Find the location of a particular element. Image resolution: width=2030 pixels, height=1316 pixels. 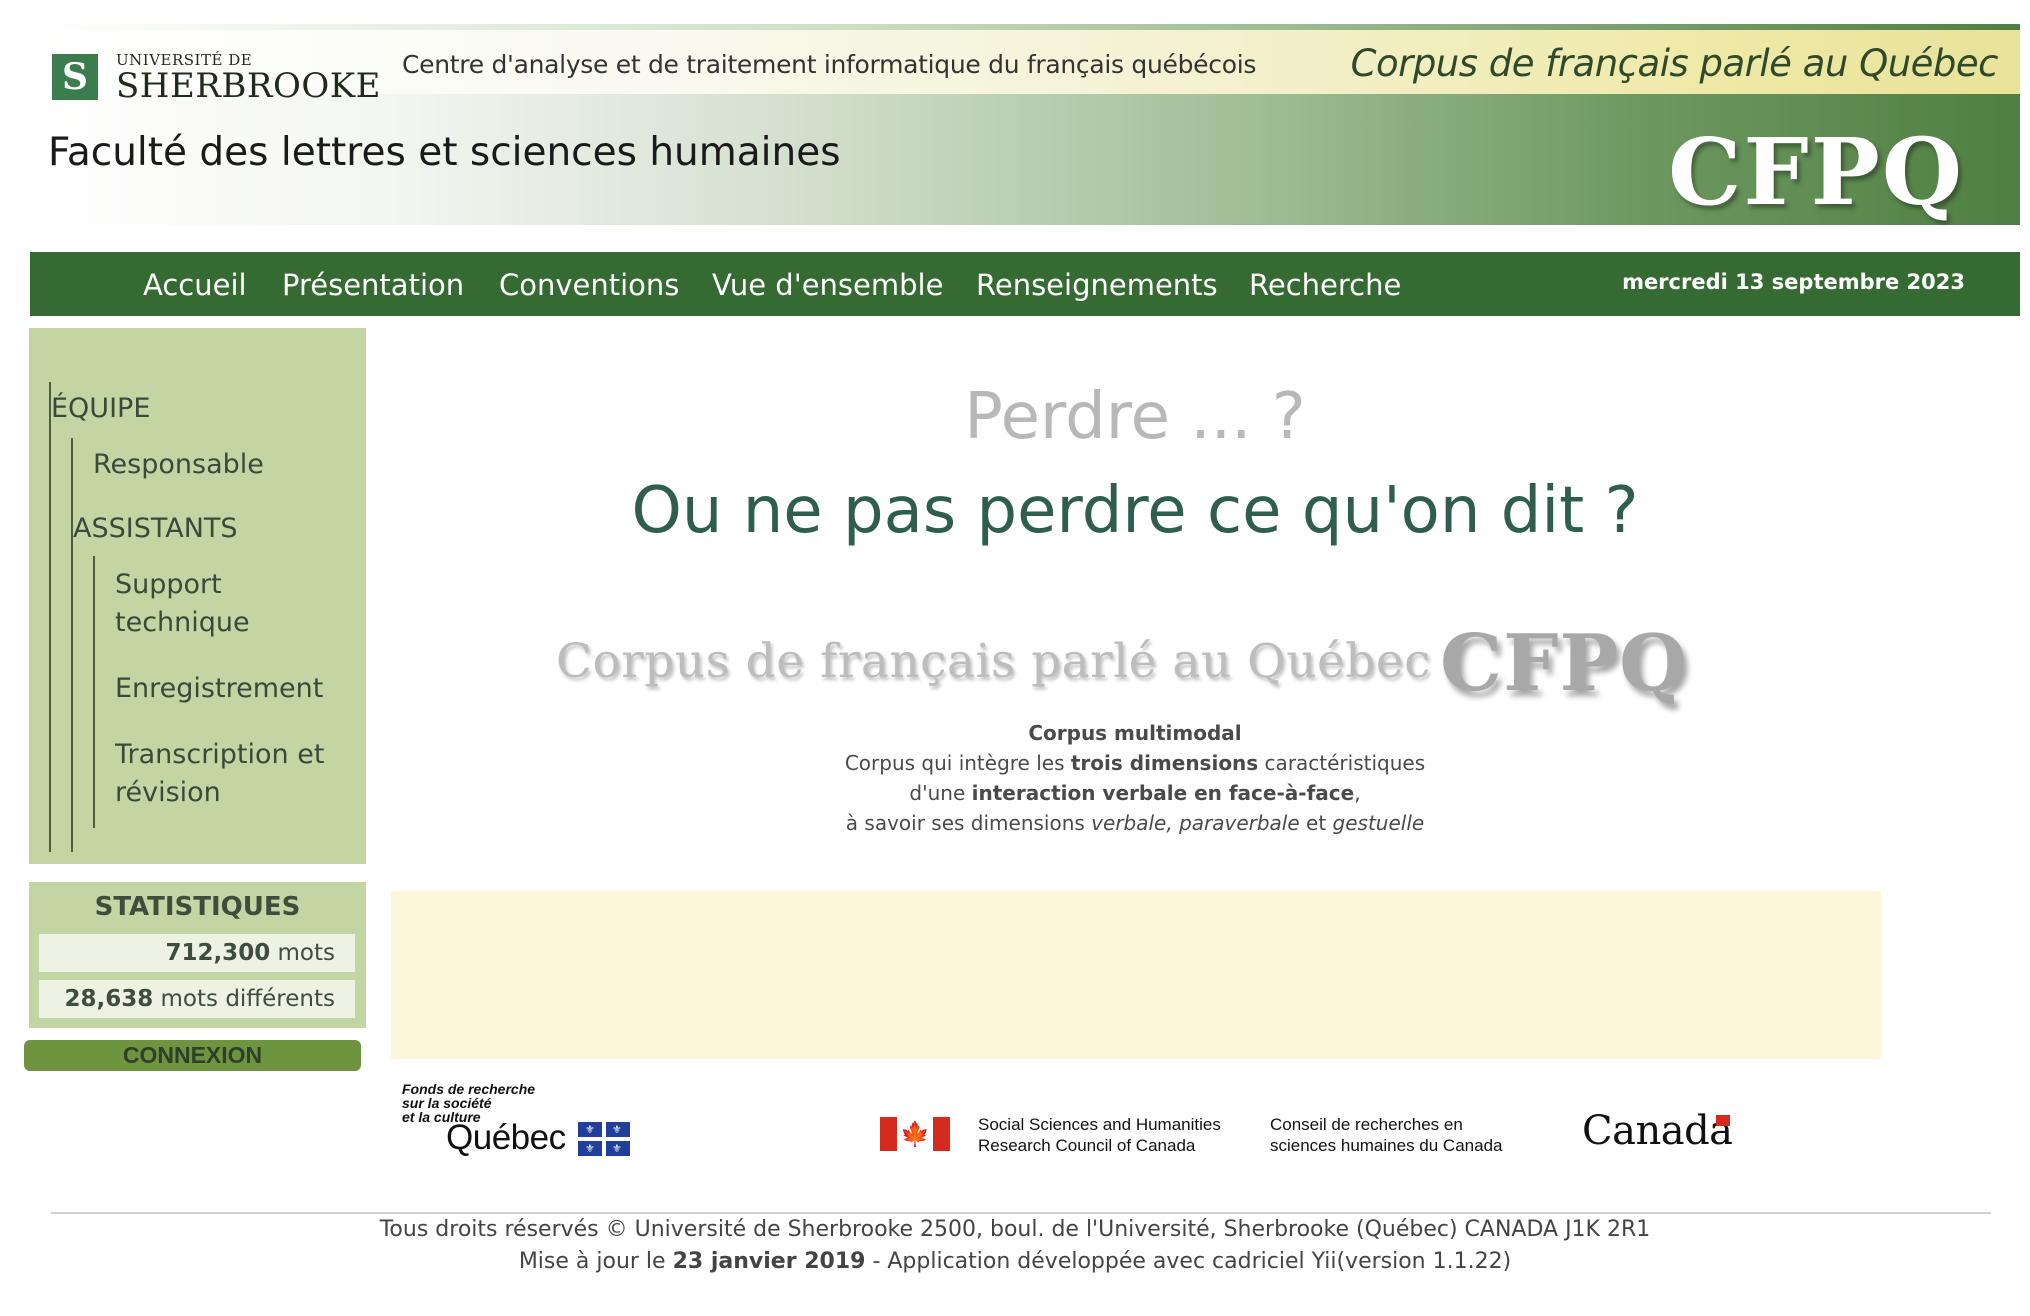

university-name: SHERBROOKE is located at coordinates (248, 86).